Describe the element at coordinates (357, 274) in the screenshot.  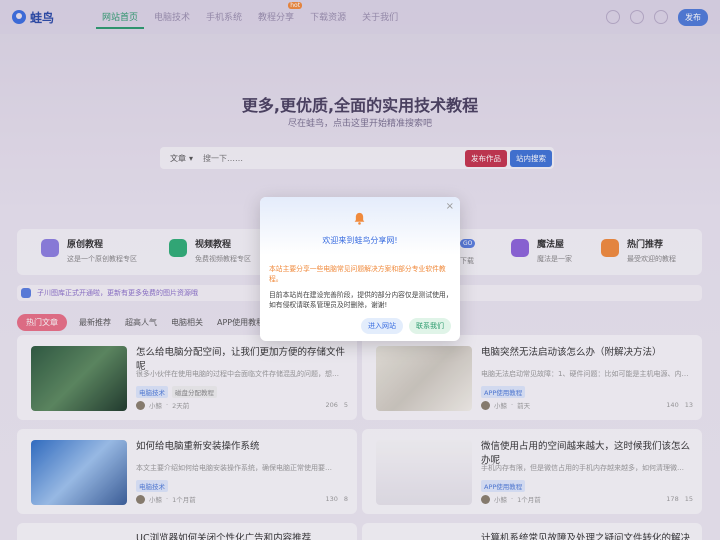
I see `modal-warning: 本站主要分享一些电脑常见问题解决方案和部分专业软件教程。` at that location.